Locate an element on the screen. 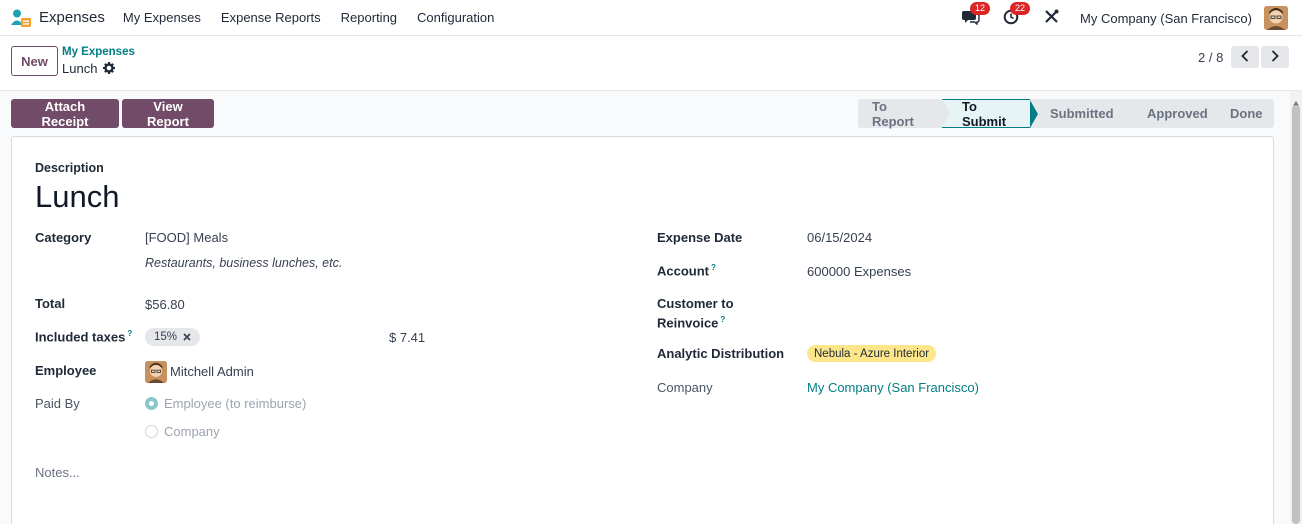 The height and width of the screenshot is (524, 1302). company-label: Company is located at coordinates (685, 387).